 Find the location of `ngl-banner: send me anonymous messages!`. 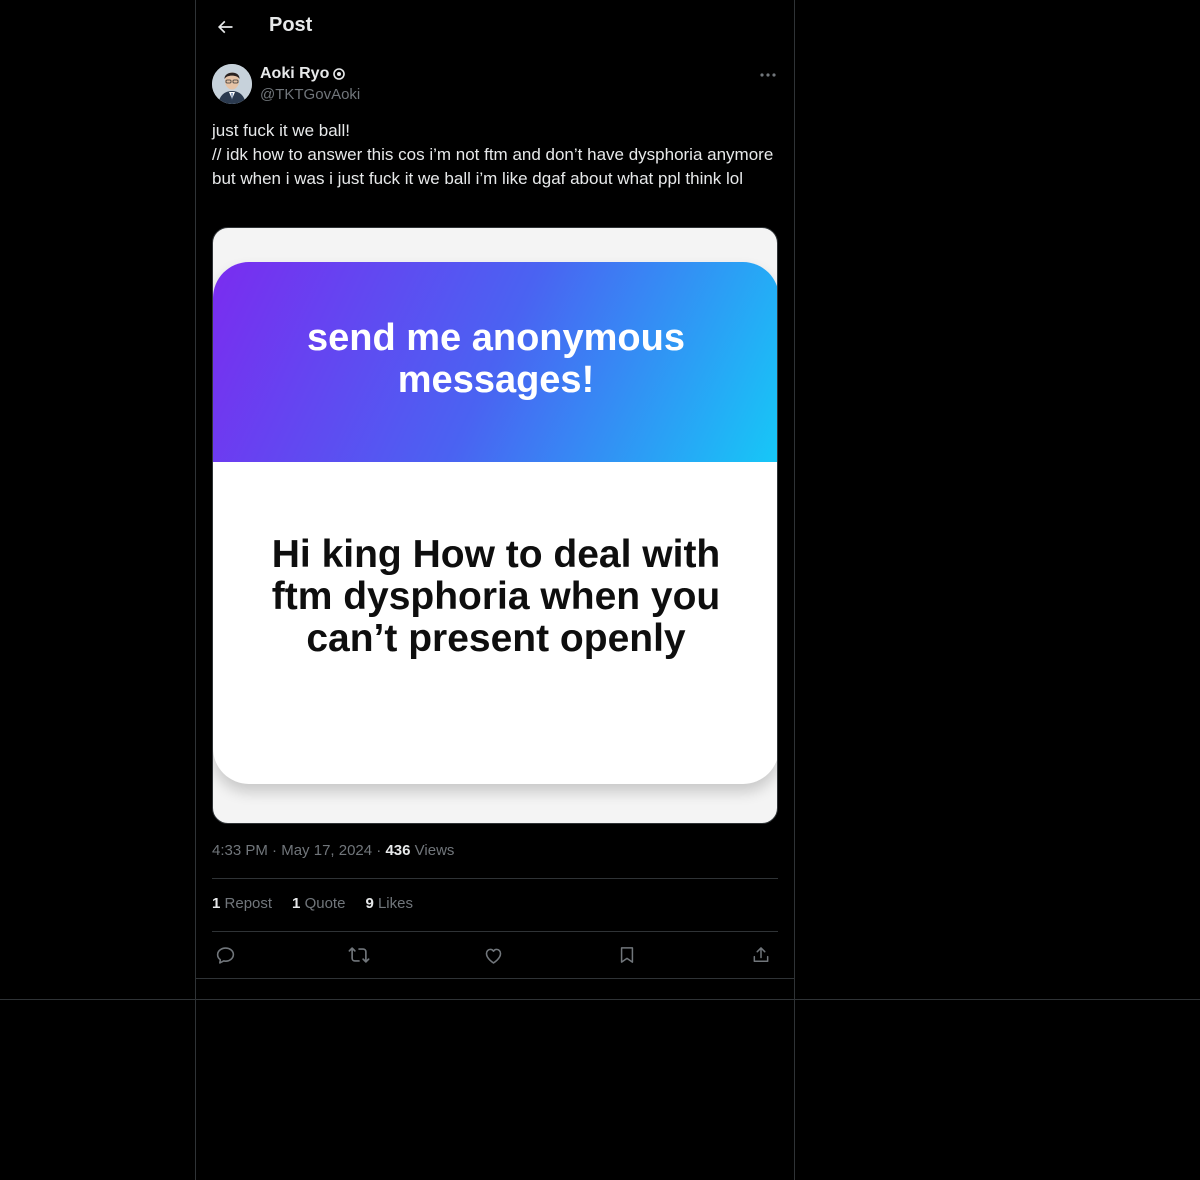

ngl-banner: send me anonymous messages! is located at coordinates (495, 362).